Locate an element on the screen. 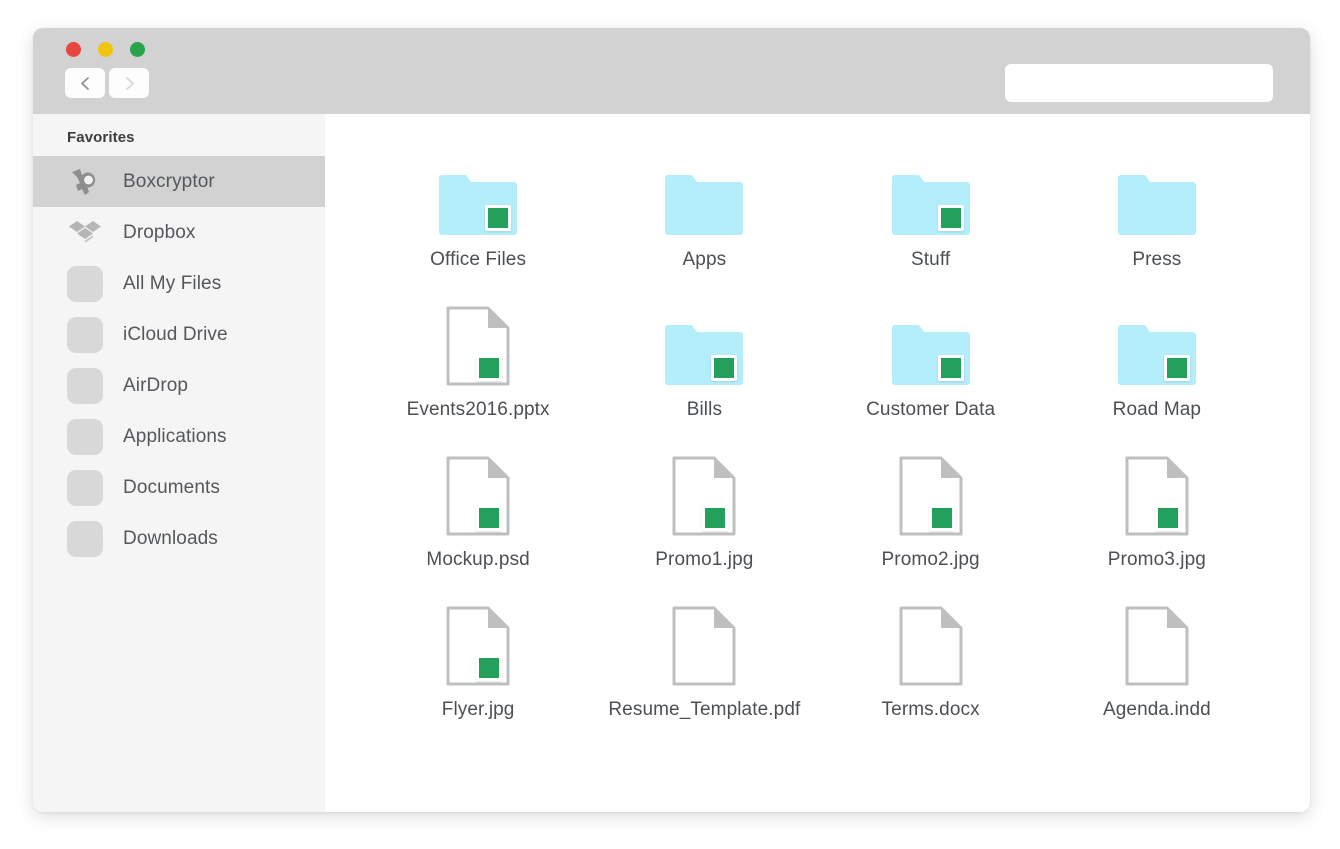 The width and height of the screenshot is (1340, 849). file-label: Customer Data is located at coordinates (931, 409).